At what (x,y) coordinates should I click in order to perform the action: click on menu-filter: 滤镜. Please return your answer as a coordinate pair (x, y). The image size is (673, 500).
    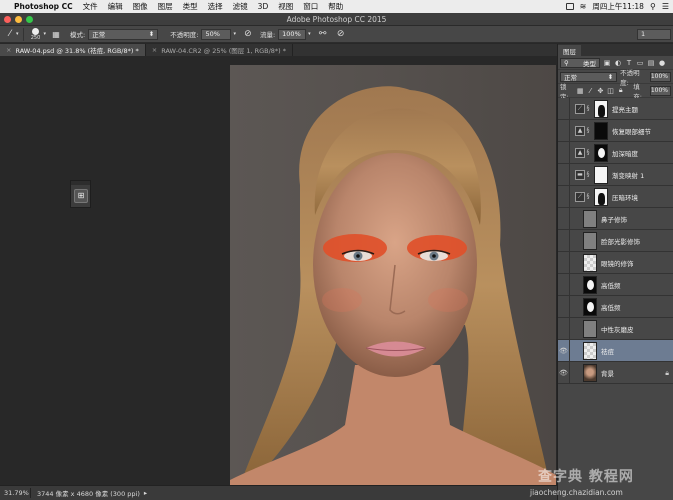
    Looking at the image, I should click on (240, 6).